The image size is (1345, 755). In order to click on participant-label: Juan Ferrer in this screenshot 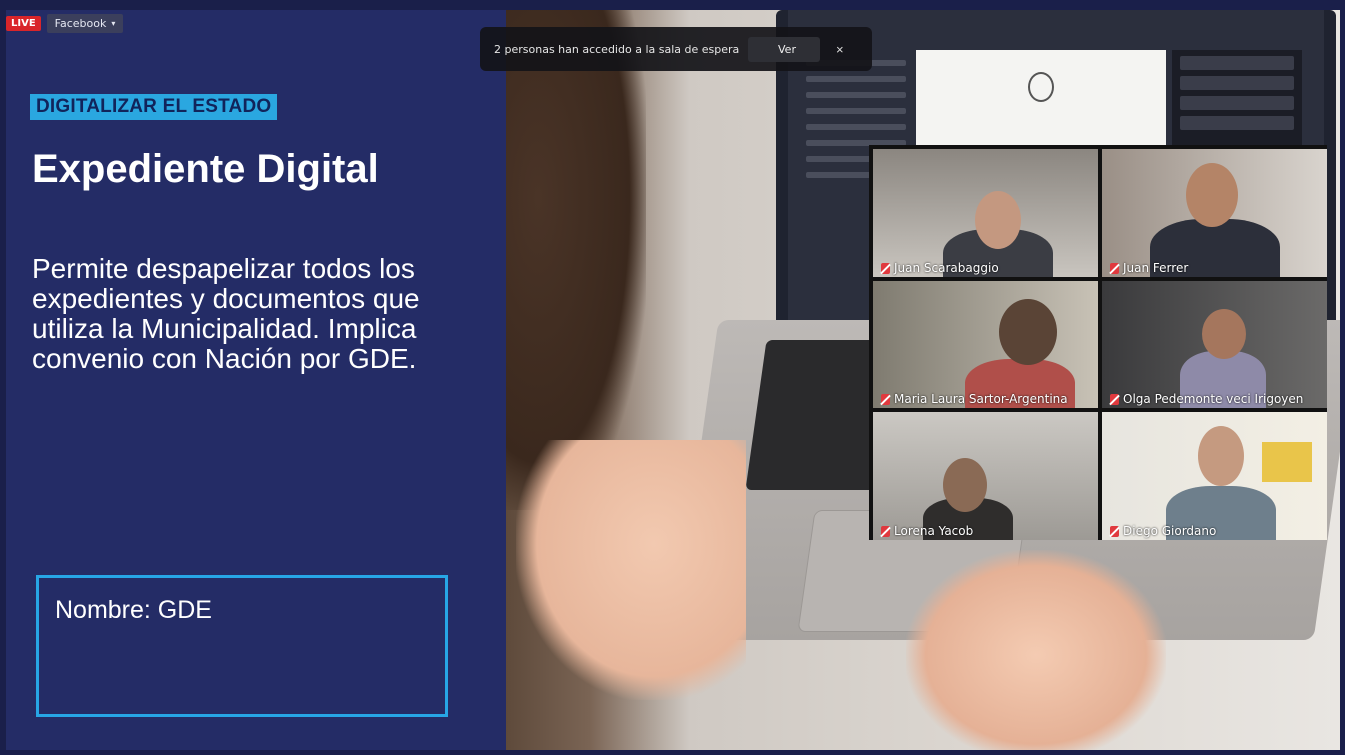, I will do `click(1149, 268)`.